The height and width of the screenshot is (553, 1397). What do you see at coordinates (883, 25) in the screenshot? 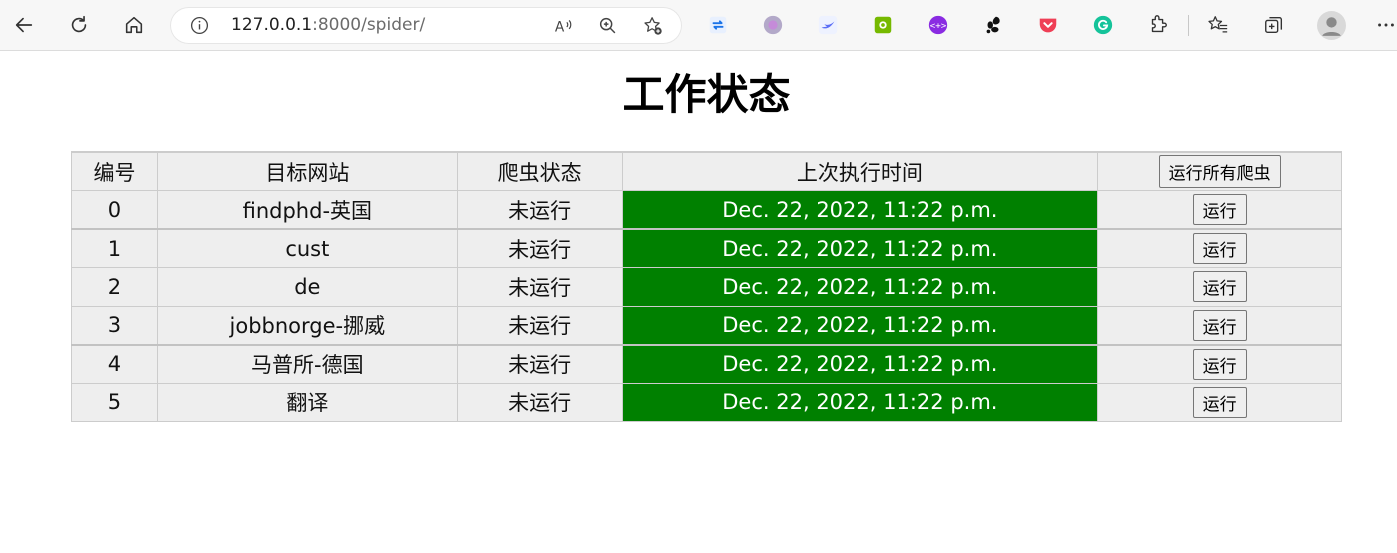
I see `green-extension-icon` at bounding box center [883, 25].